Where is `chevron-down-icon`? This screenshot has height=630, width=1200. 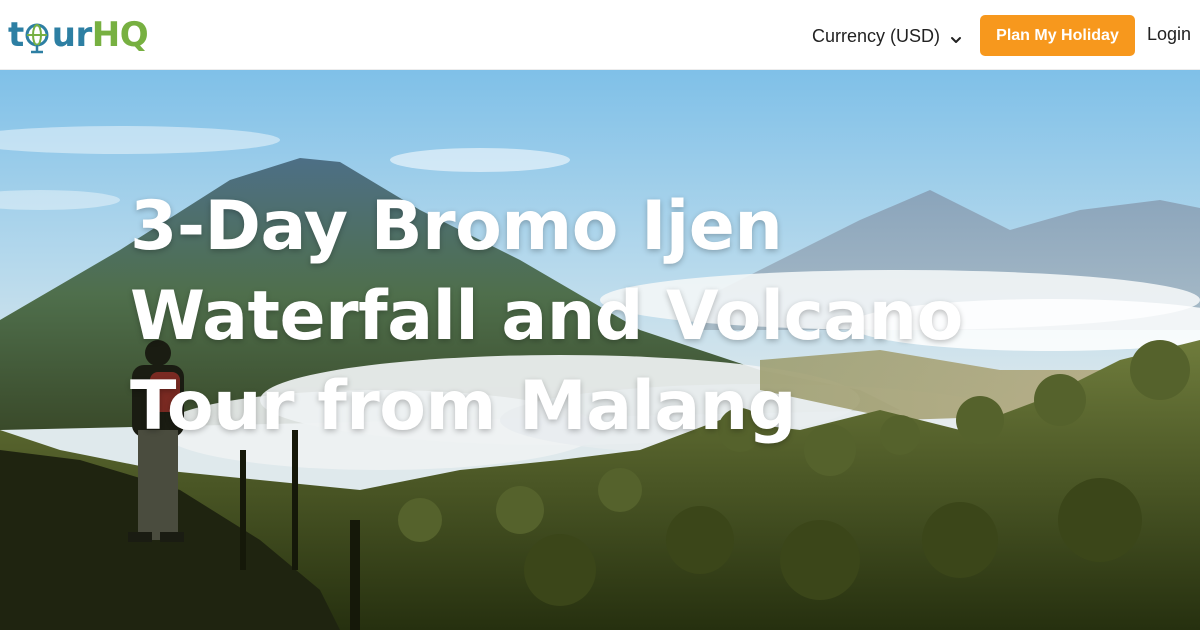 chevron-down-icon is located at coordinates (956, 36).